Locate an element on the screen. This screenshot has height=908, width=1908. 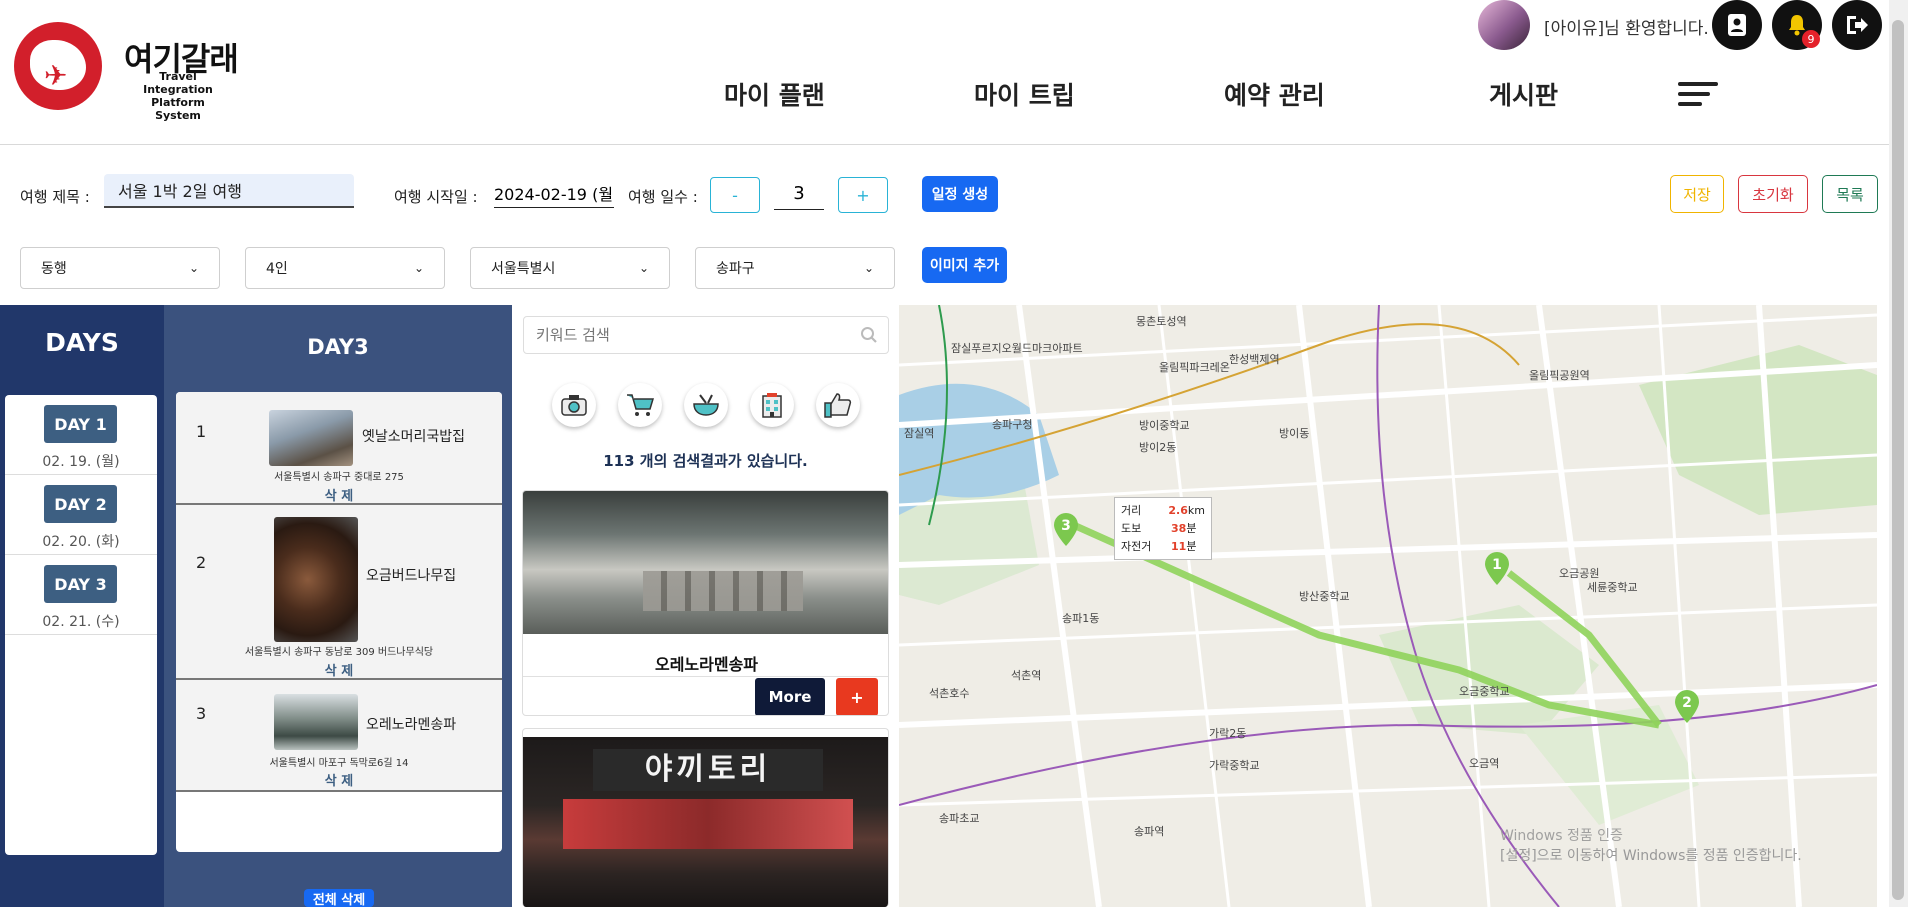
map-label: 가락중학교 is located at coordinates (1234, 765).